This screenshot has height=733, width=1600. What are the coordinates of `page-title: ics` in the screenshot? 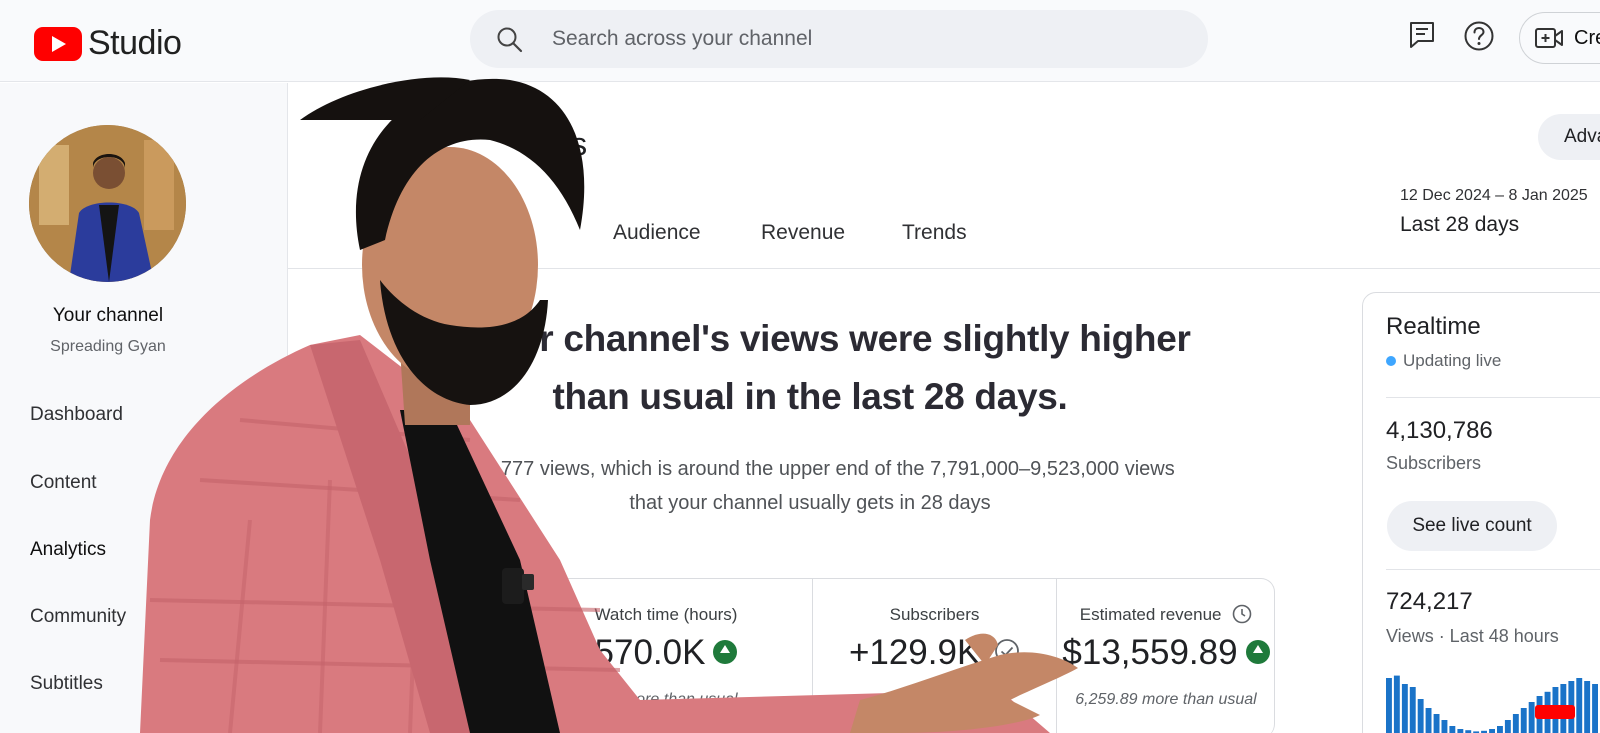 It's located at (568, 144).